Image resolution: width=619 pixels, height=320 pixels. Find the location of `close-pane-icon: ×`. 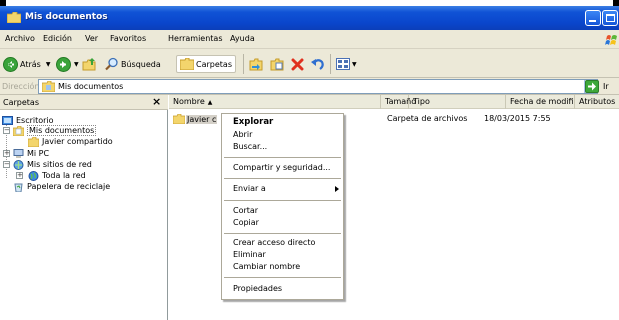

close-pane-icon: × is located at coordinates (156, 101).